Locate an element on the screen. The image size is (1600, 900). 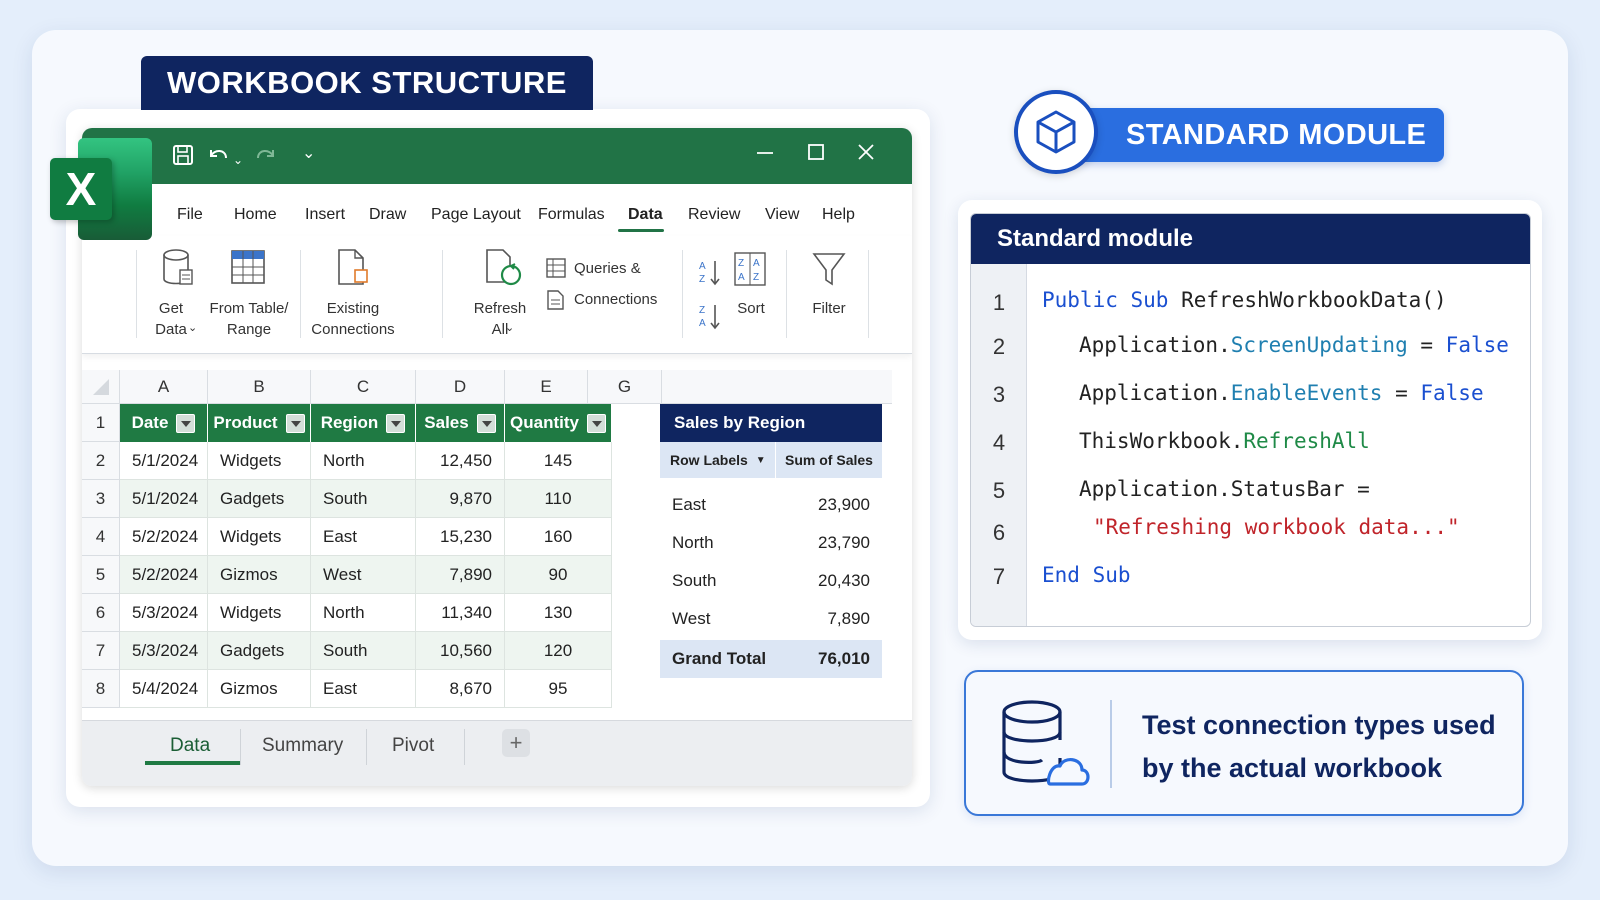
table-header-sales: Sales is located at coordinates (460, 423).